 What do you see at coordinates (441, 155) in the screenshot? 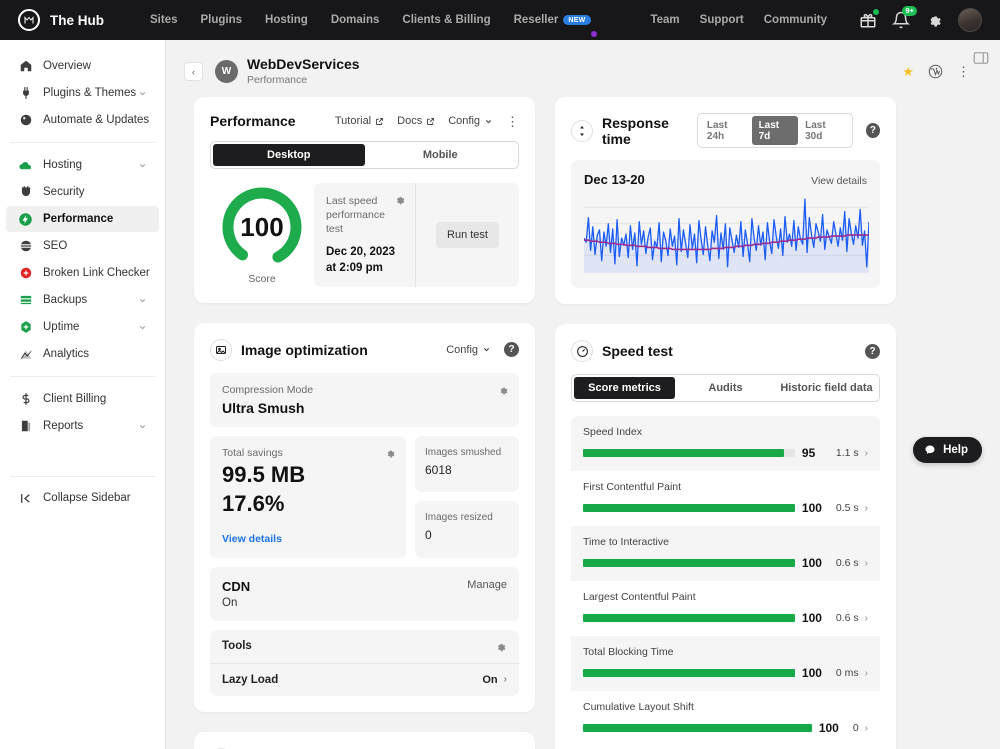
I see `tab-mobile: Mobile` at bounding box center [441, 155].